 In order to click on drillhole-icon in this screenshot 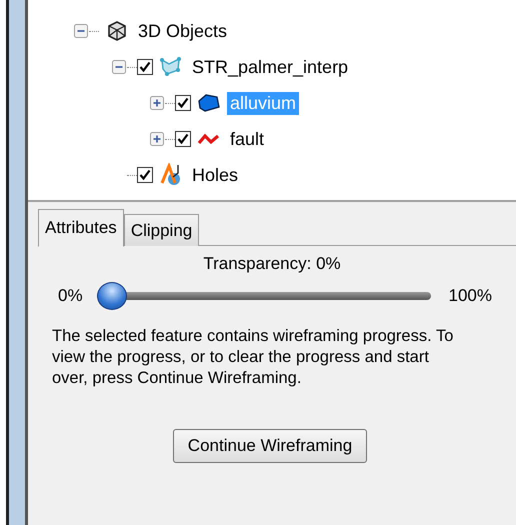, I will do `click(171, 175)`.